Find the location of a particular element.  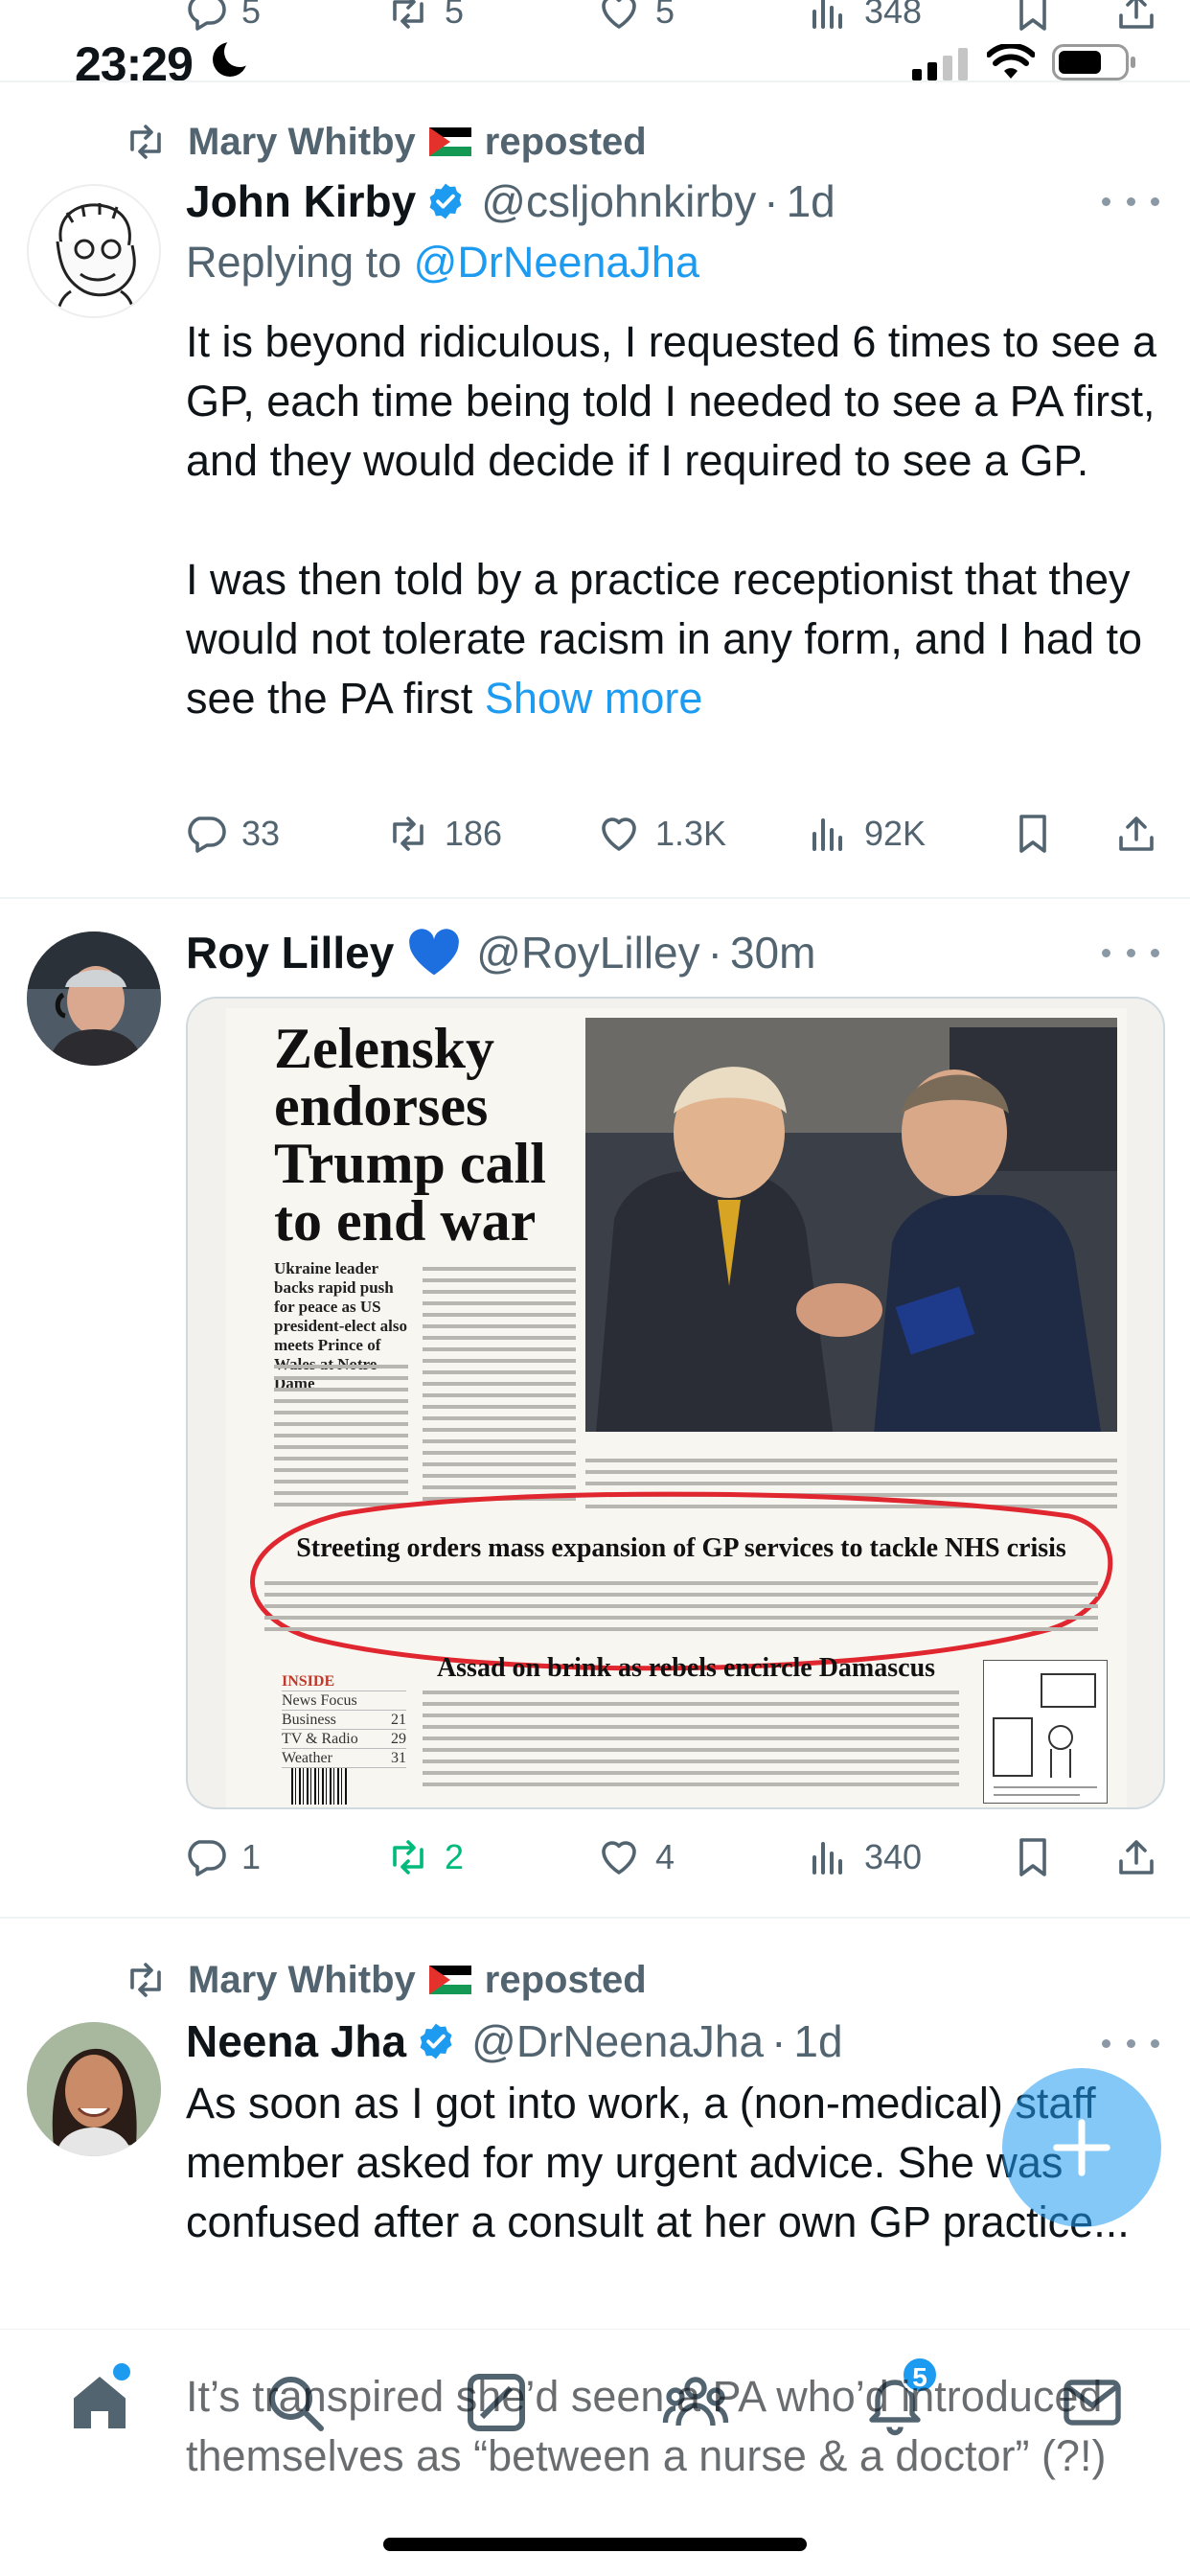

author-name: John Kirby is located at coordinates (301, 201).